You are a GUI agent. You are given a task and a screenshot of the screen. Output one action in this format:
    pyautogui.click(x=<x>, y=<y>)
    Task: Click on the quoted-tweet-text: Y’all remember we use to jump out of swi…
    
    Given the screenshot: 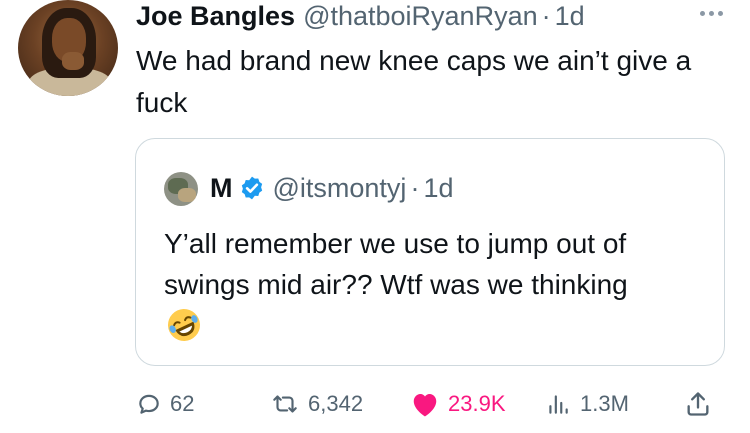 What is the action you would take?
    pyautogui.click(x=396, y=264)
    